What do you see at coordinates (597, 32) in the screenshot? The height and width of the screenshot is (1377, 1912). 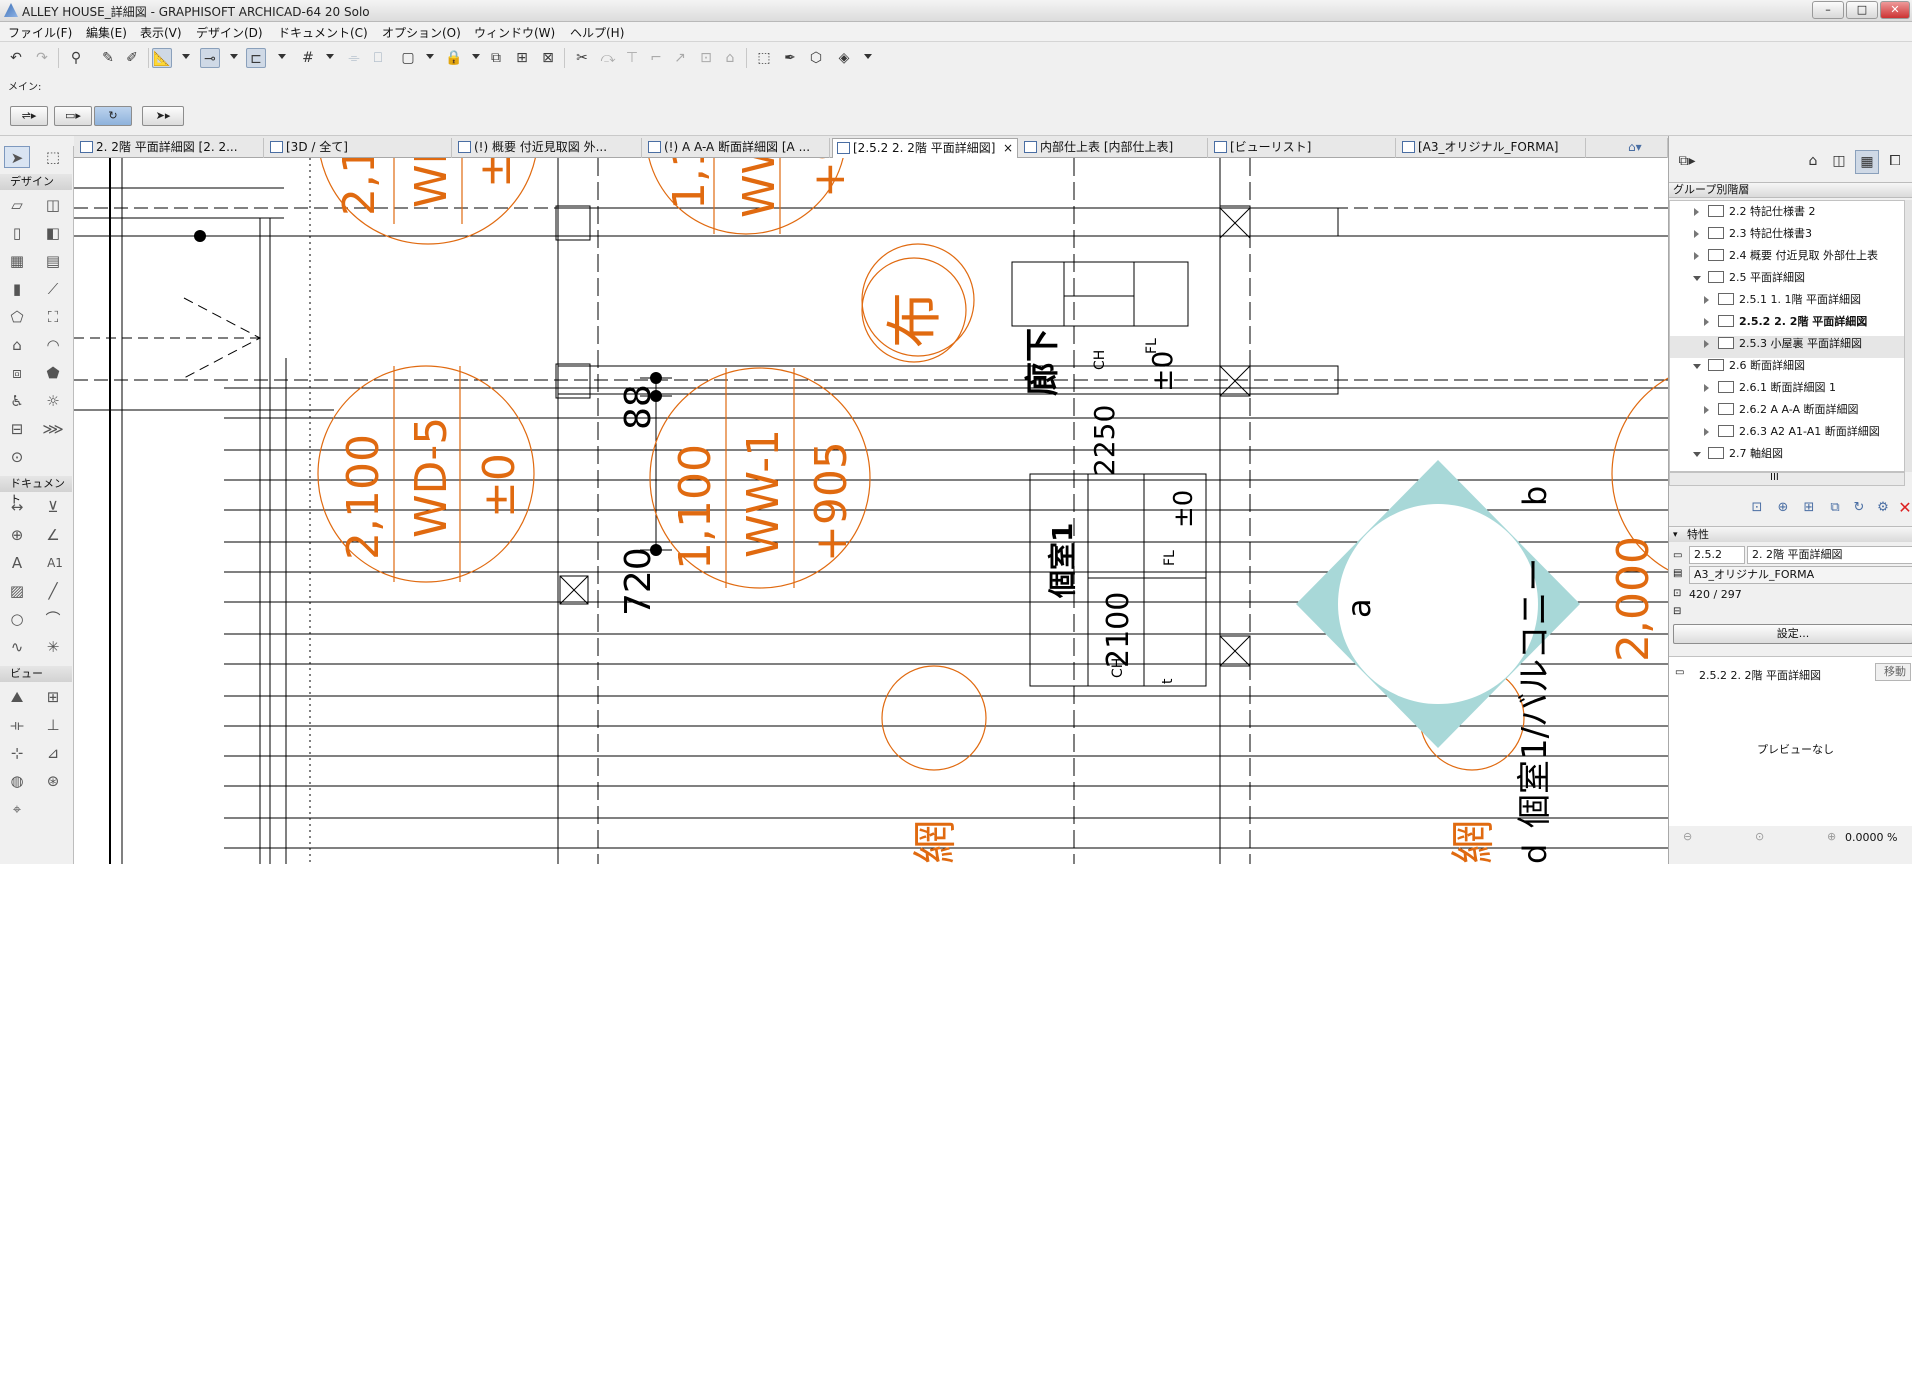 I see `menu-help: ヘルプ(H)` at bounding box center [597, 32].